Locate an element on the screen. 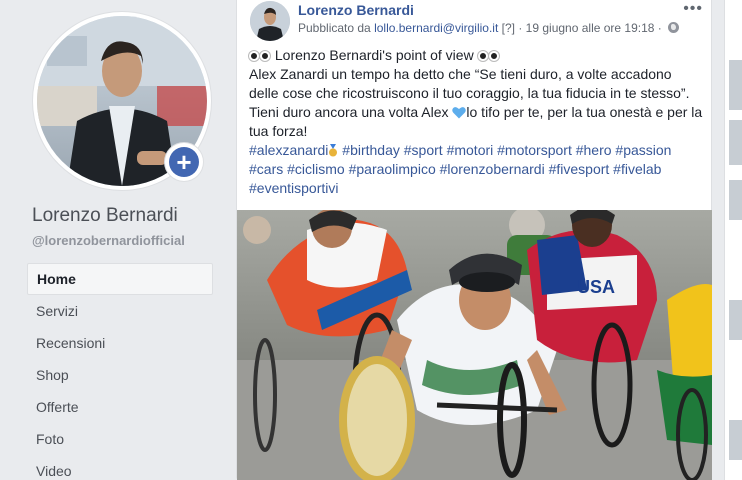 The height and width of the screenshot is (480, 742). nav-item-servizi: Servizi is located at coordinates (120, 311).